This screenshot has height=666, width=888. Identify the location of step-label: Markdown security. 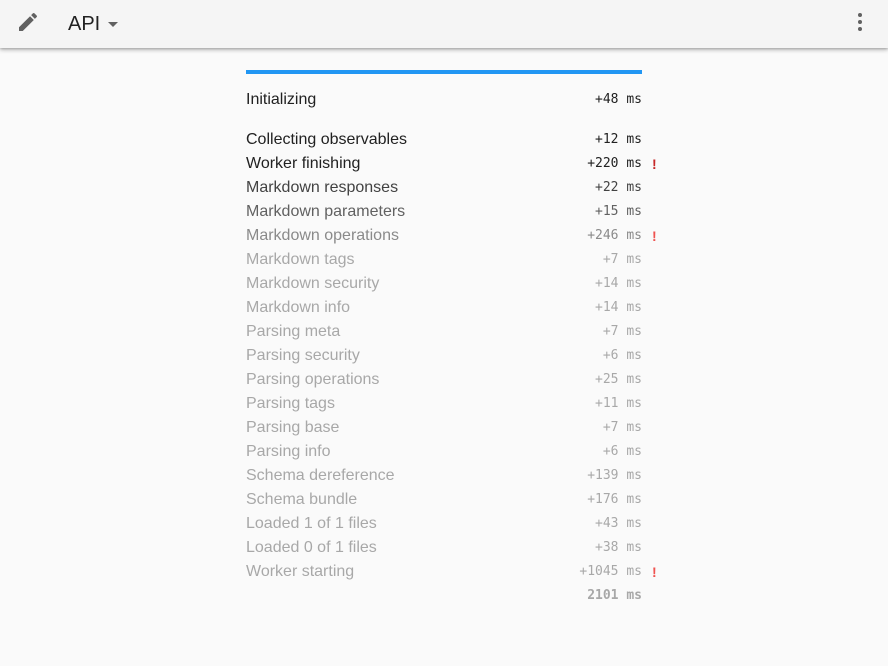
(313, 283).